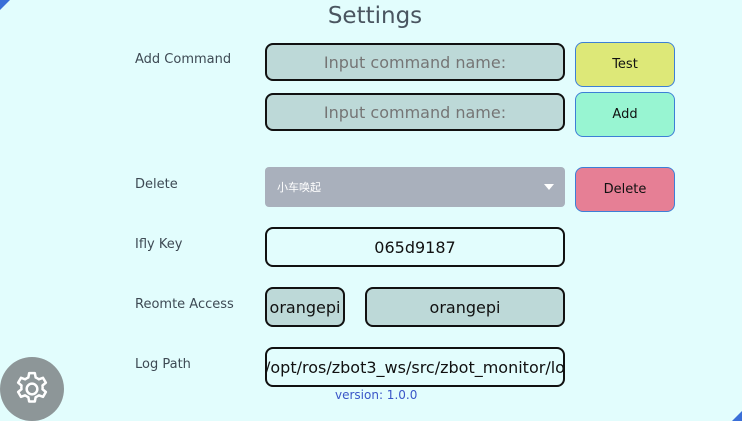 The width and height of the screenshot is (742, 421). I want to click on ifly-key-field: 065d9187, so click(415, 247).